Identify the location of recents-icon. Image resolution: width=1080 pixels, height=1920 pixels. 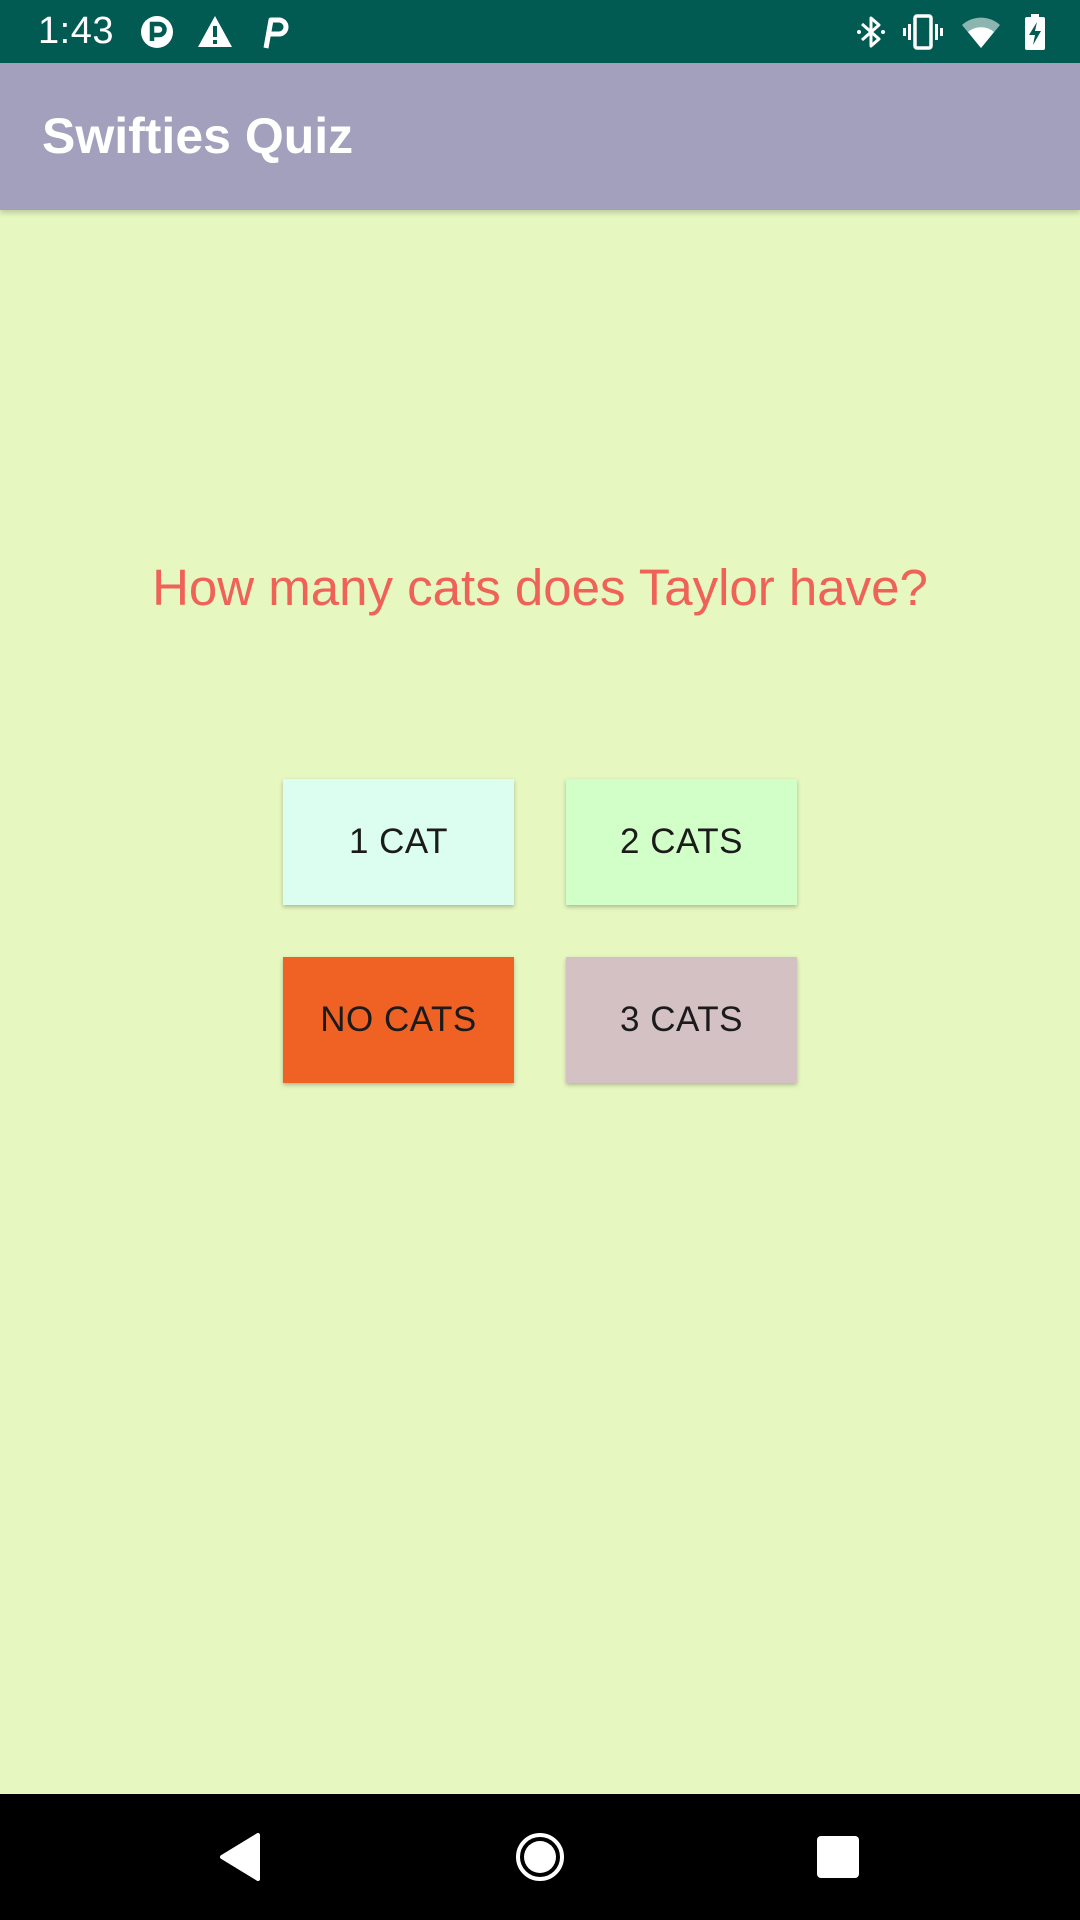
(838, 1857).